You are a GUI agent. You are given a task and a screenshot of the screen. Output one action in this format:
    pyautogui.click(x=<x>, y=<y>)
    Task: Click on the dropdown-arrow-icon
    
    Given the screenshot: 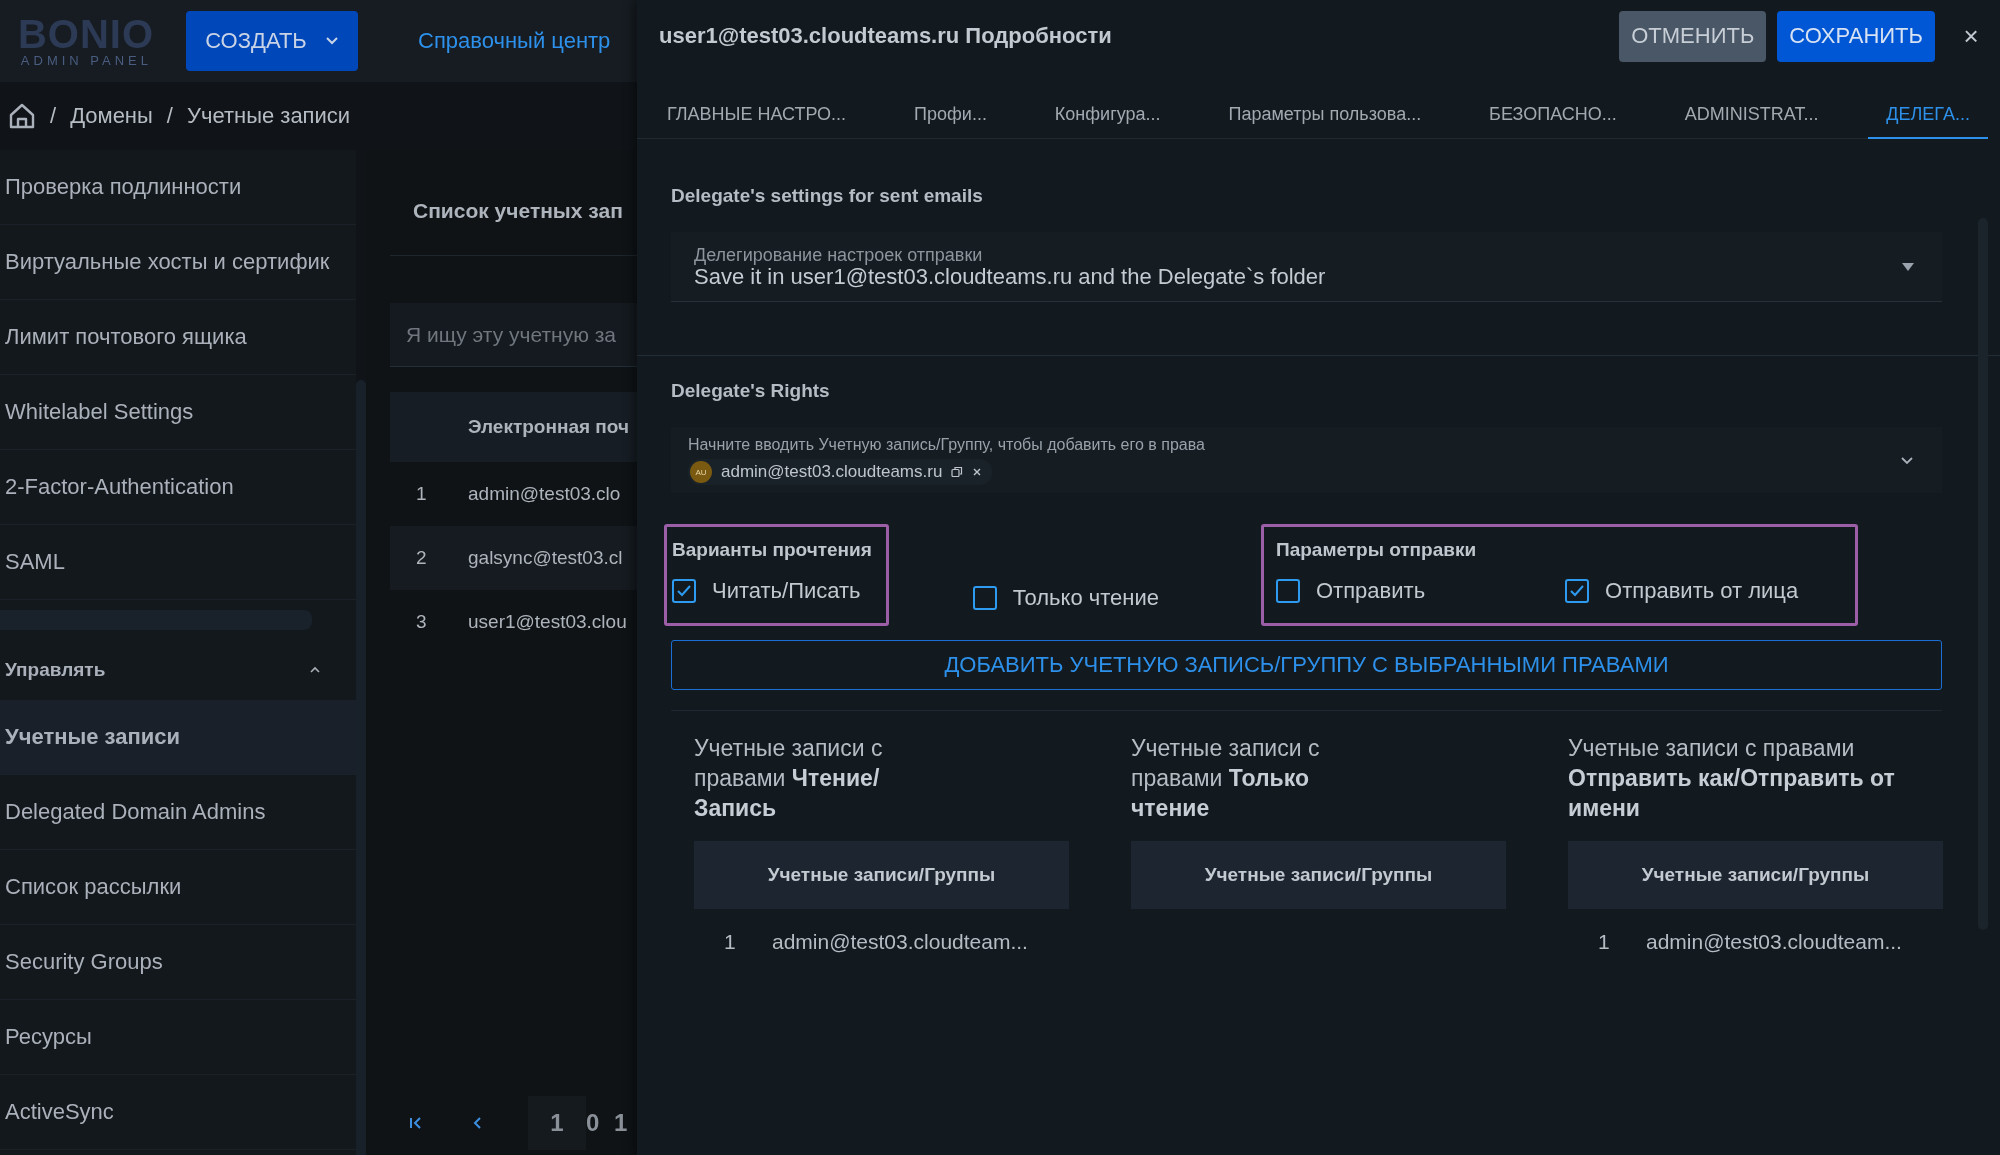 What is the action you would take?
    pyautogui.click(x=1908, y=266)
    